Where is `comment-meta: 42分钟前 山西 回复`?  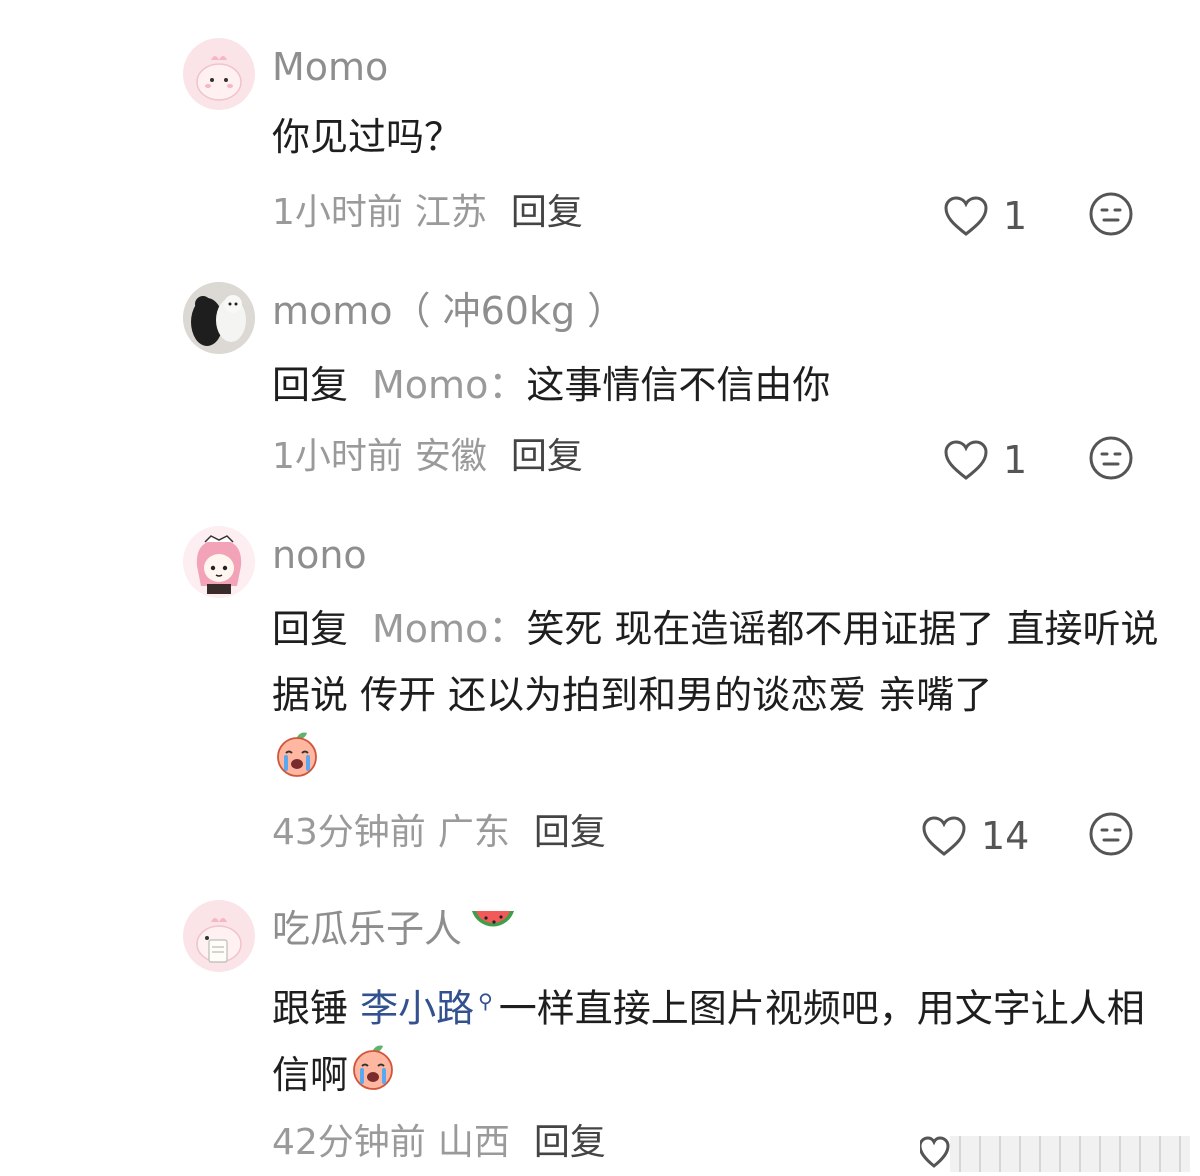
comment-meta: 42分钟前 山西 回复 is located at coordinates (439, 1143).